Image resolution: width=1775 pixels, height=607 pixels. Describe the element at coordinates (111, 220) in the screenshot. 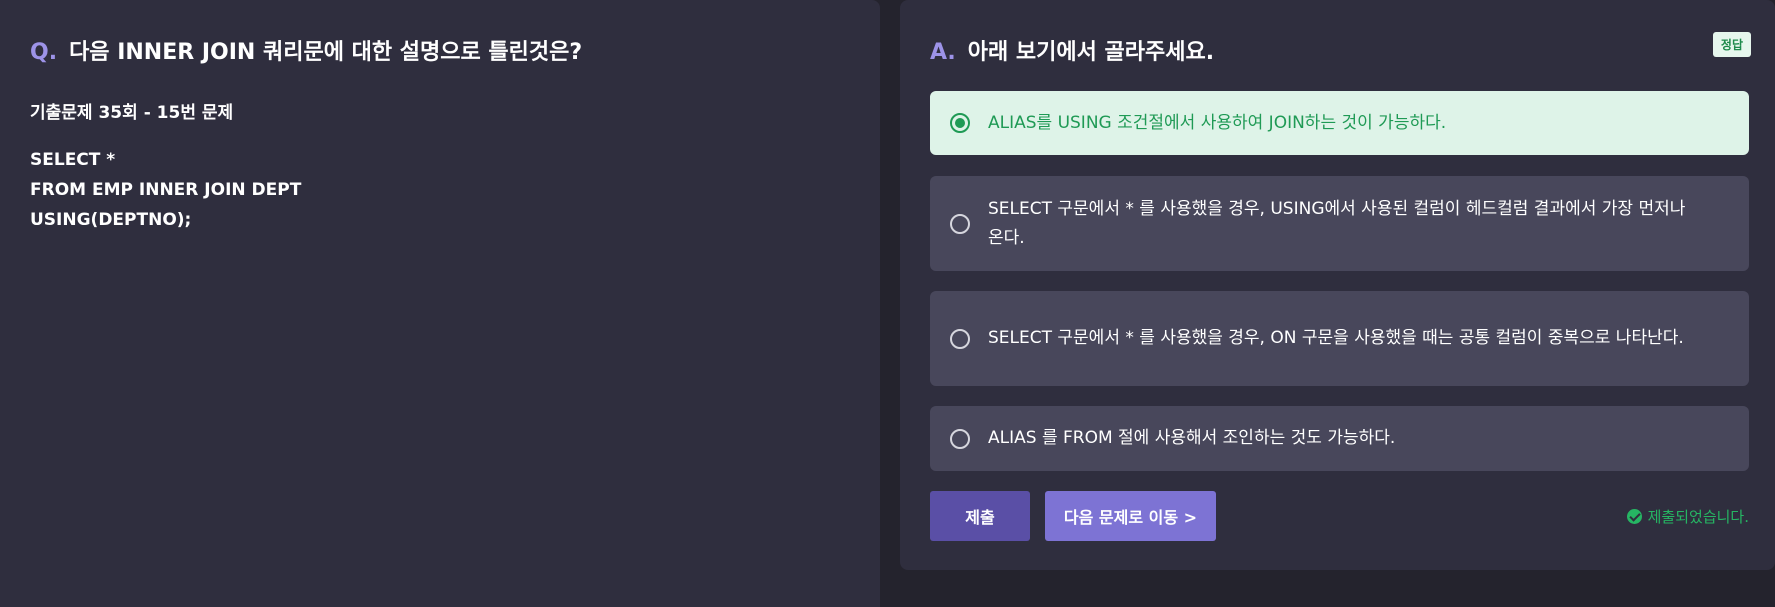

I see `code-line: USING(DEPTNO);` at that location.